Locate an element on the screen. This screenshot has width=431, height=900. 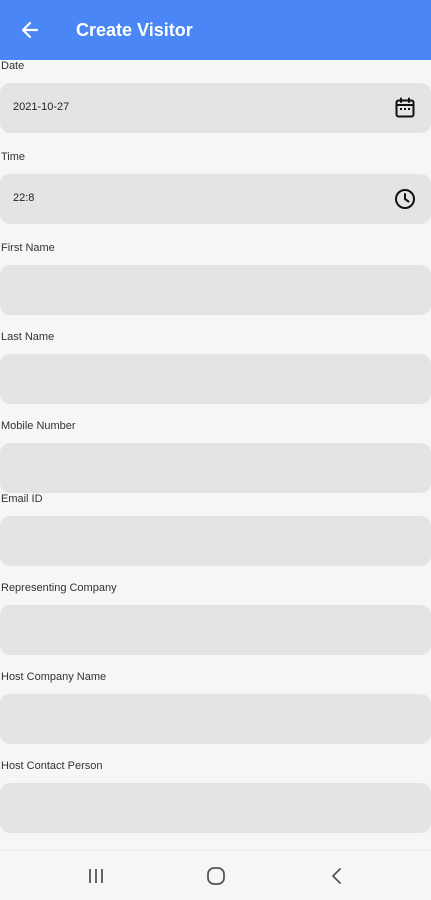
system-navigation-bar is located at coordinates (215, 875).